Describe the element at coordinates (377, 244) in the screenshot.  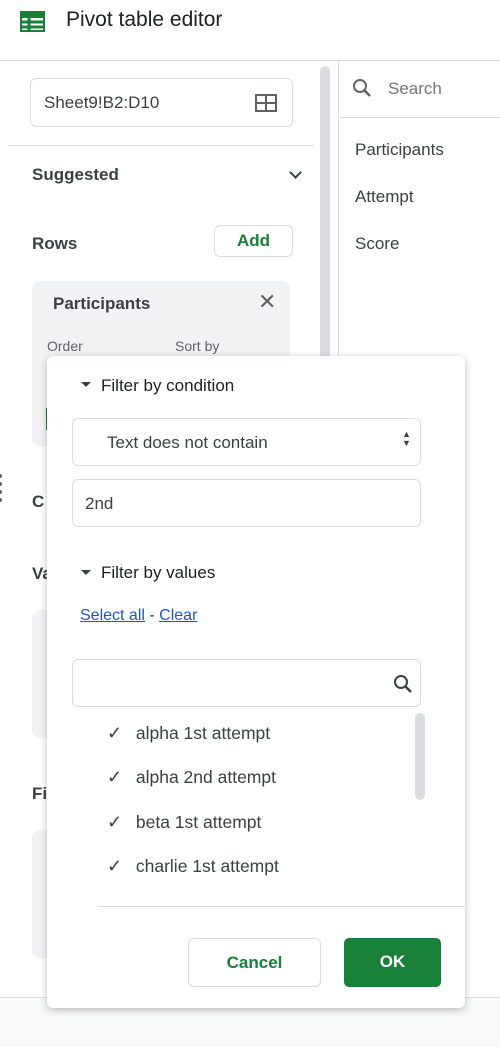
I see `field-score: Score` at that location.